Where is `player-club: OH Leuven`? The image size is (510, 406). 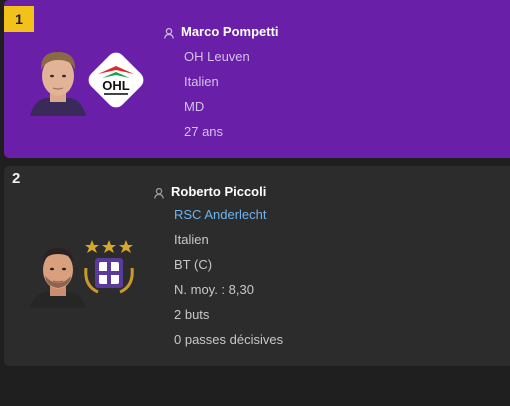
player-club: OH Leuven is located at coordinates (221, 56).